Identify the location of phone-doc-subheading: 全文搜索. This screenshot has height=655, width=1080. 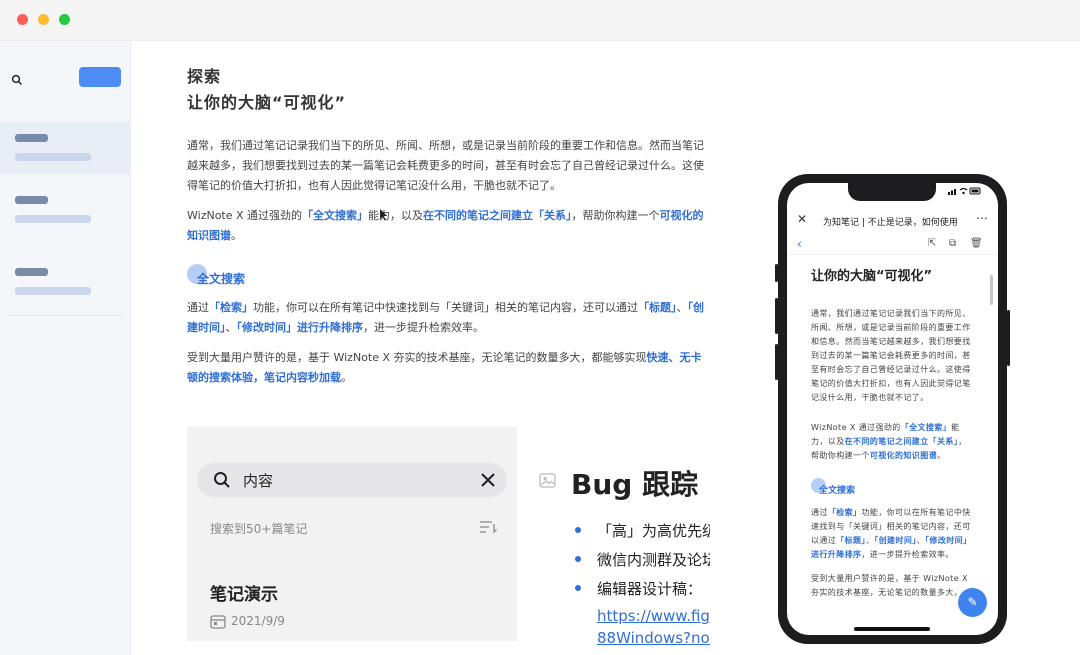
(892, 487).